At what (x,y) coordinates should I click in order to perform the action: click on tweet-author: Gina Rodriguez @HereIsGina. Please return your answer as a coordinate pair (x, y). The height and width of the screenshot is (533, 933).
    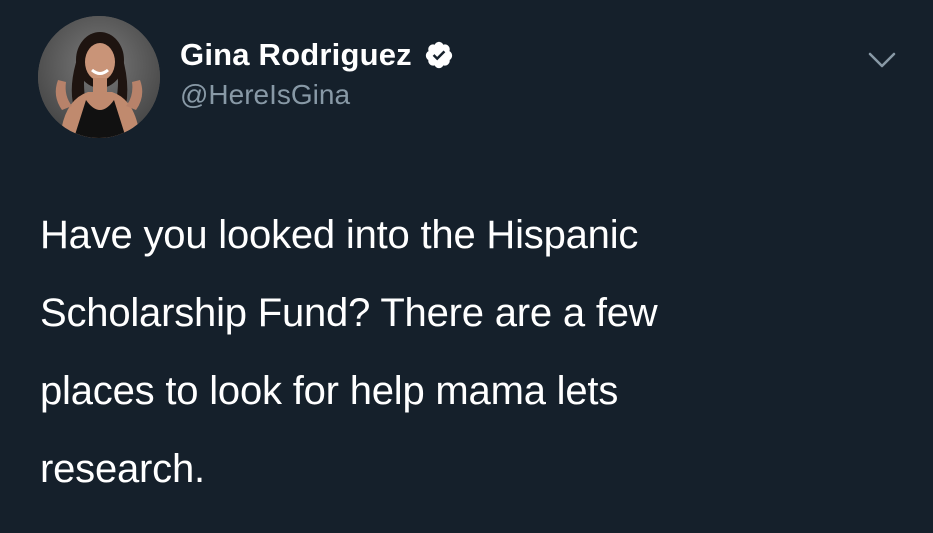
    Looking at the image, I should click on (317, 72).